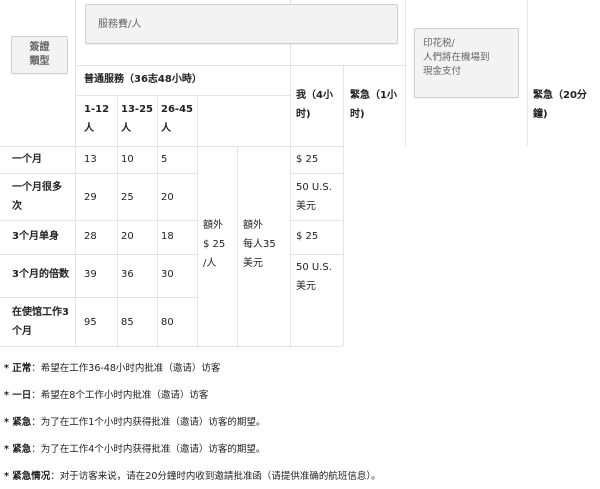  What do you see at coordinates (106, 395) in the screenshot?
I see `note-one-day: * 一日：希望在8个工作小时内批准（邀请）访客` at bounding box center [106, 395].